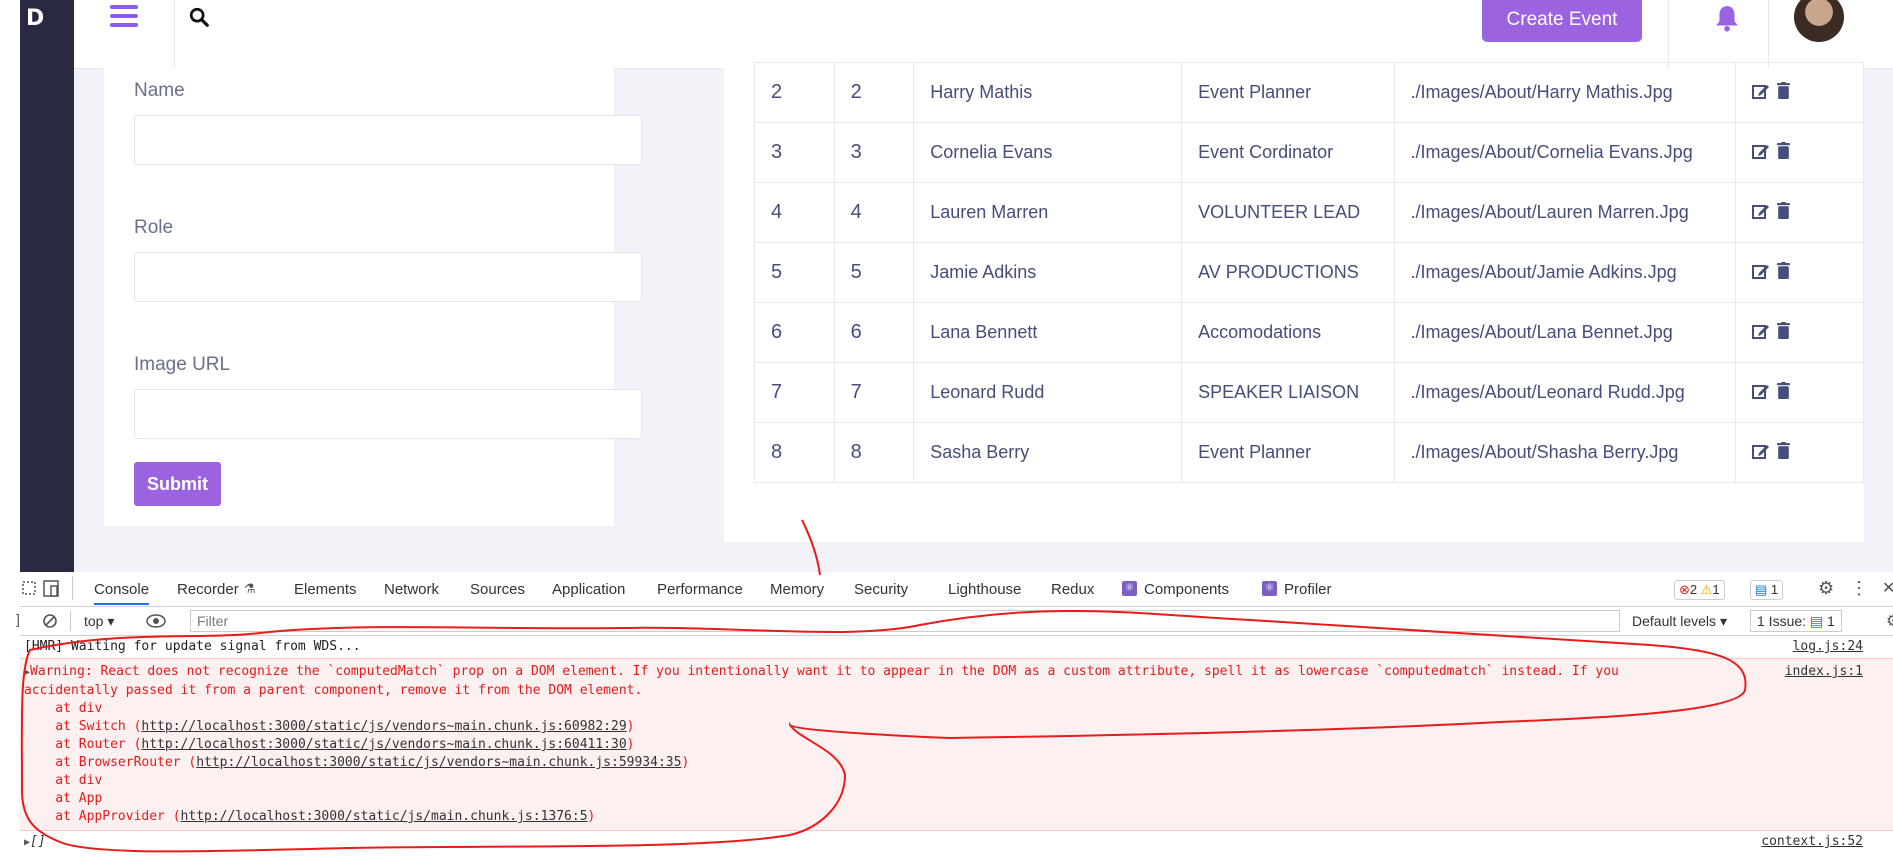 Image resolution: width=1893 pixels, height=862 pixels. Describe the element at coordinates (630, 726) in the screenshot. I see `stack-frame-close: )` at that location.